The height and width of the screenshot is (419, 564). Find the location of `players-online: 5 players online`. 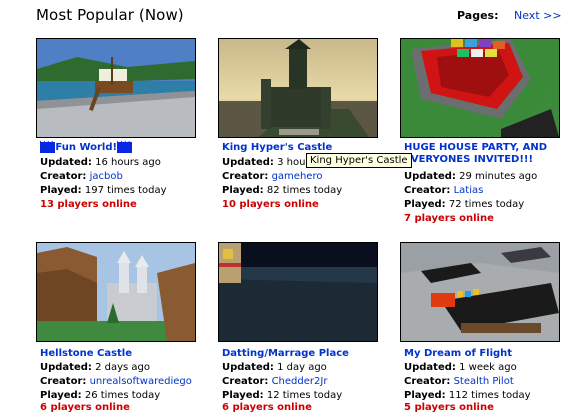

players-online: 5 players online is located at coordinates (449, 407).